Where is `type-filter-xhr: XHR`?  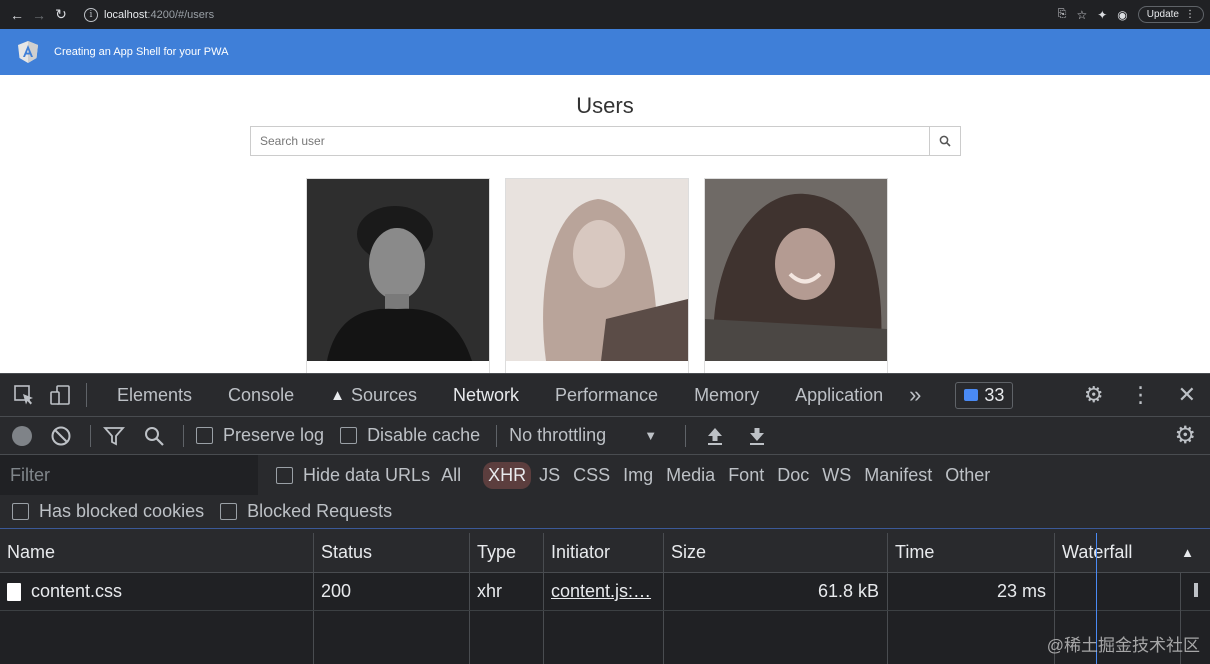 type-filter-xhr: XHR is located at coordinates (507, 475).